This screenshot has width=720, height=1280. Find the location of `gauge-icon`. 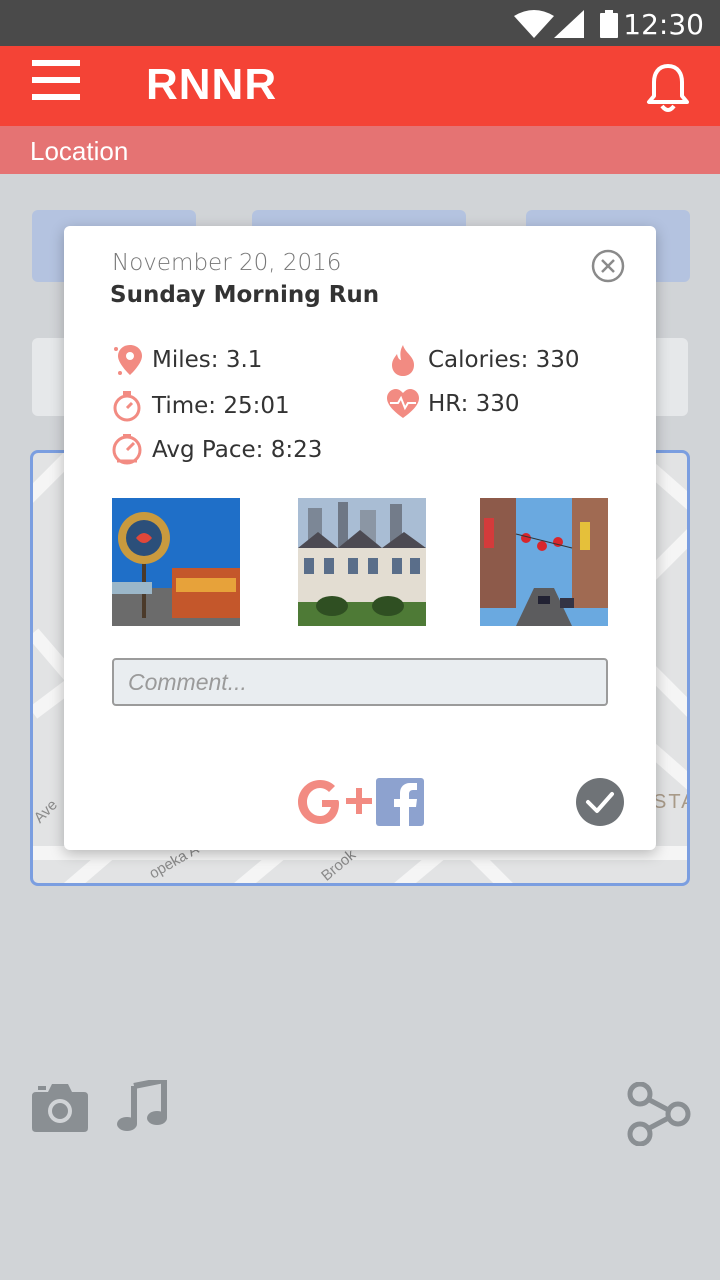

gauge-icon is located at coordinates (127, 450).